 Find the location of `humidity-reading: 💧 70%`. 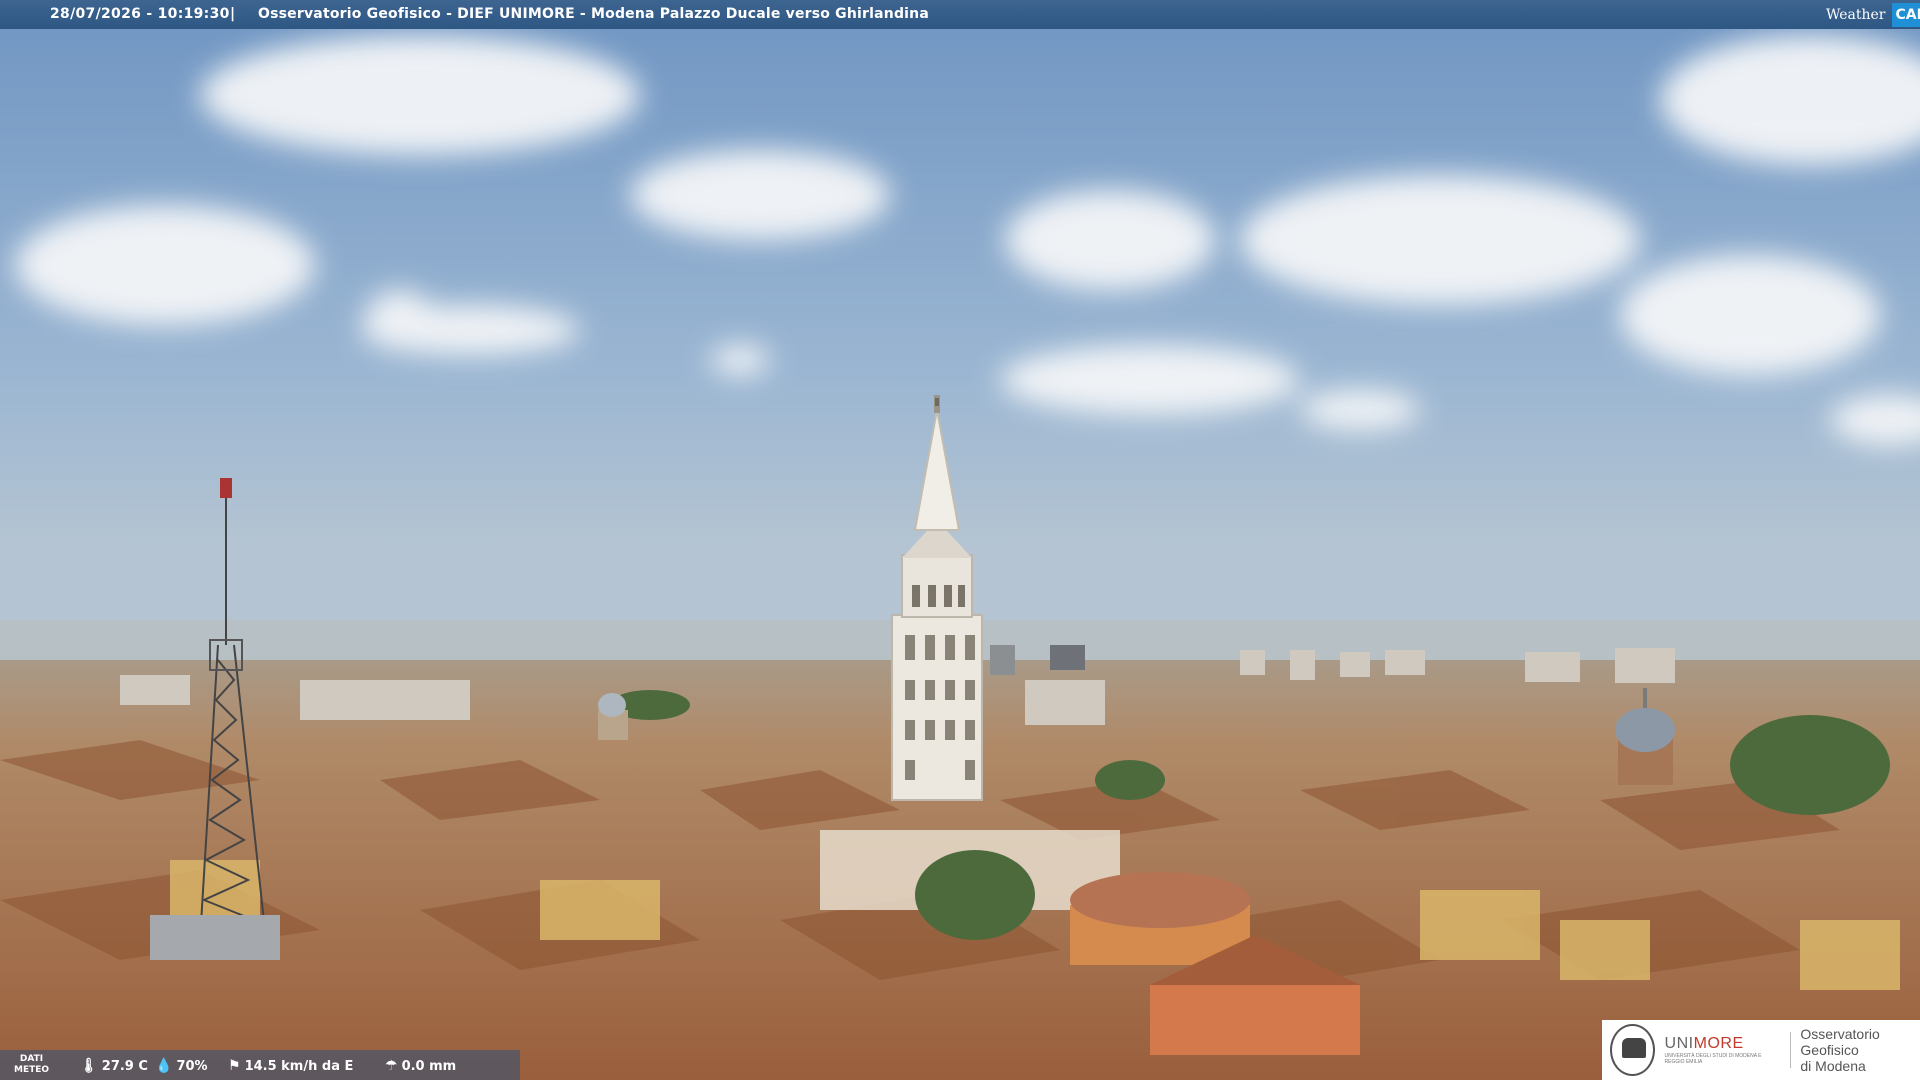

humidity-reading: 💧 70% is located at coordinates (181, 1066).